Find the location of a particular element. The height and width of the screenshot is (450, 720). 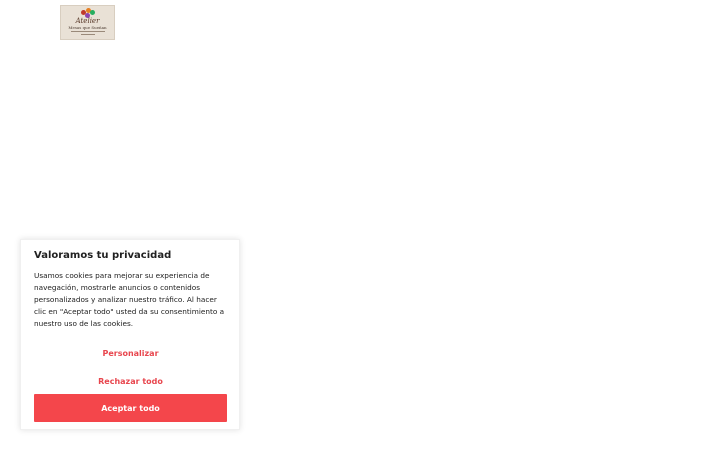

logo-small-divider is located at coordinates (87, 34).